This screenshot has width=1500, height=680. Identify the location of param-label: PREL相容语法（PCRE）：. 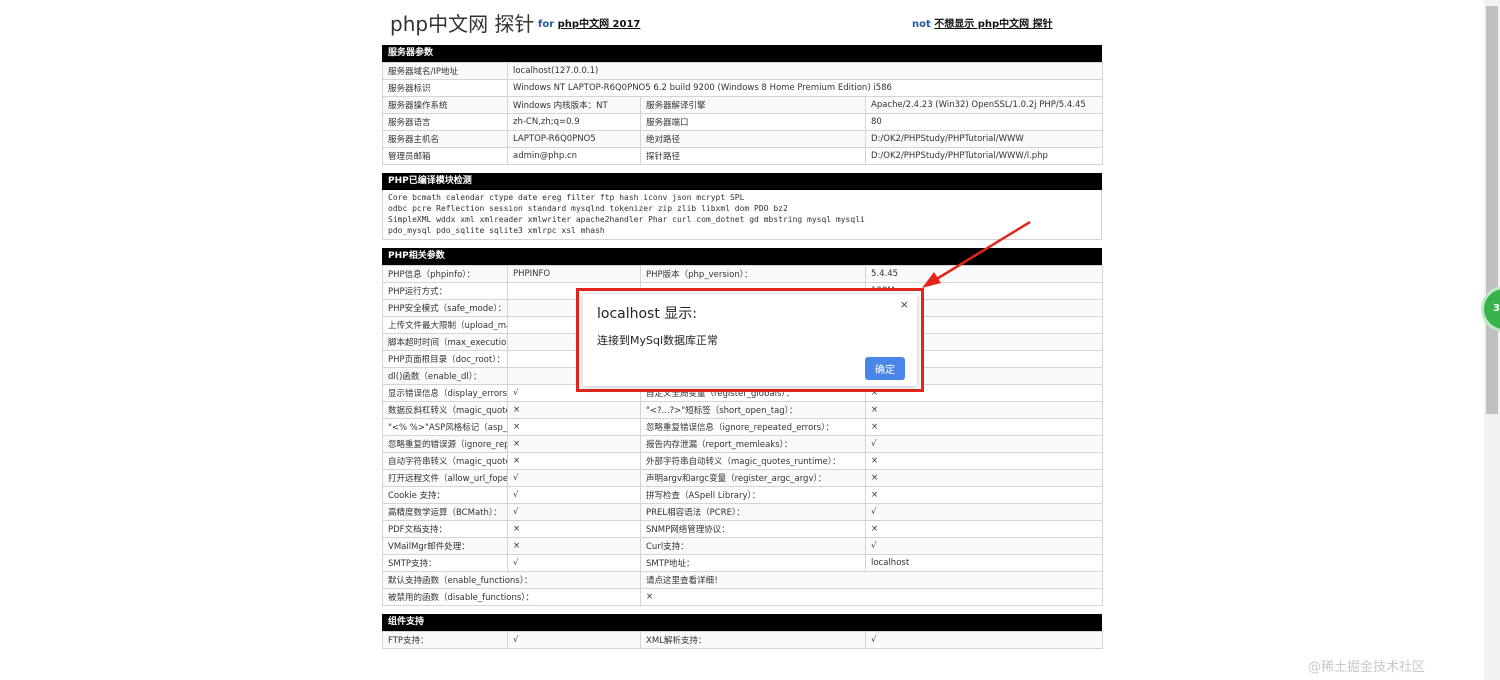
(753, 512).